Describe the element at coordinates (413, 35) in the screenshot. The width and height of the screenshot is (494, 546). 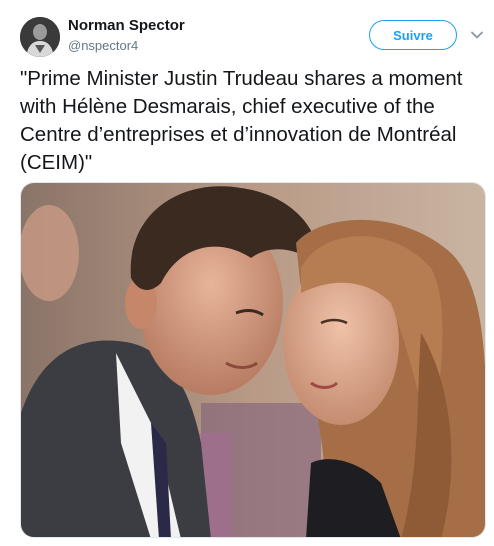
I see `follow-button: Suivre` at that location.